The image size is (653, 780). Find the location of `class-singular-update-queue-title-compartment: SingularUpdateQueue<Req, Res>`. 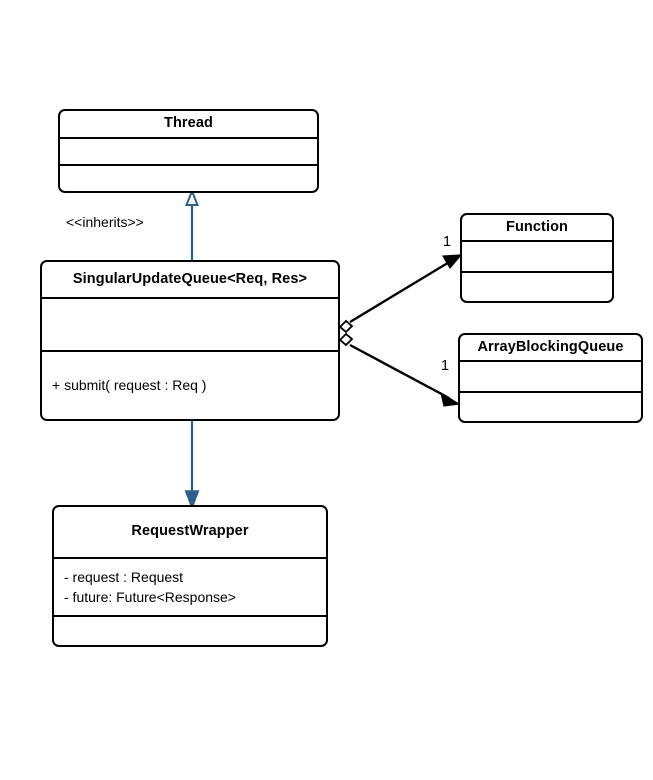

class-singular-update-queue-title-compartment: SingularUpdateQueue<Req, Res> is located at coordinates (190, 279).